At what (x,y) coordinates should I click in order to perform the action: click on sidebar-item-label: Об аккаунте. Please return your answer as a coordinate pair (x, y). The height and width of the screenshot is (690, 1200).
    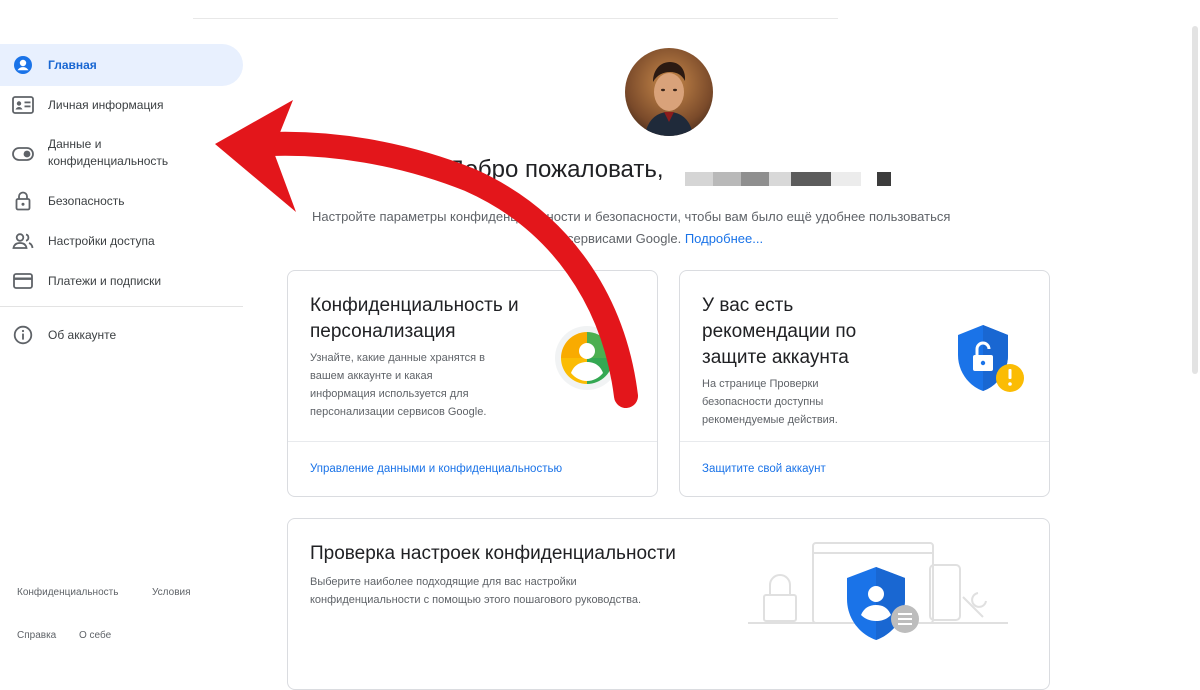
    Looking at the image, I should click on (82, 335).